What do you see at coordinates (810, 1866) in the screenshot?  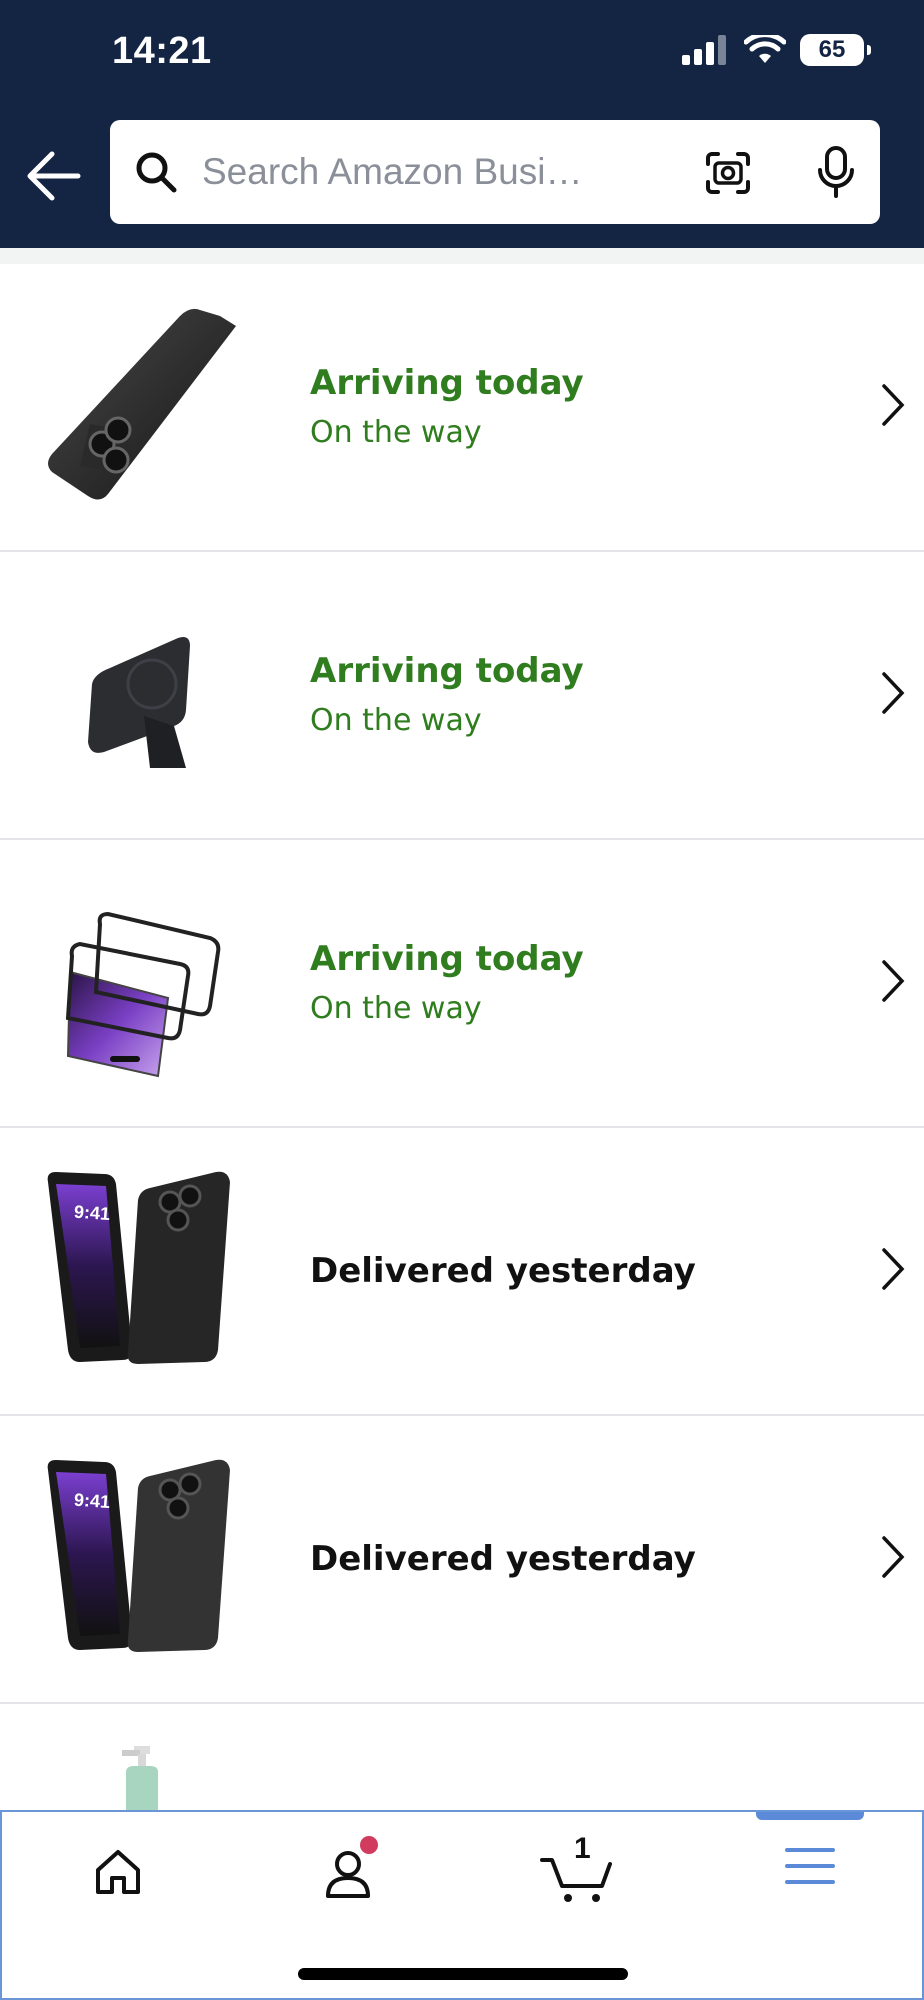 I see `menu-icon` at bounding box center [810, 1866].